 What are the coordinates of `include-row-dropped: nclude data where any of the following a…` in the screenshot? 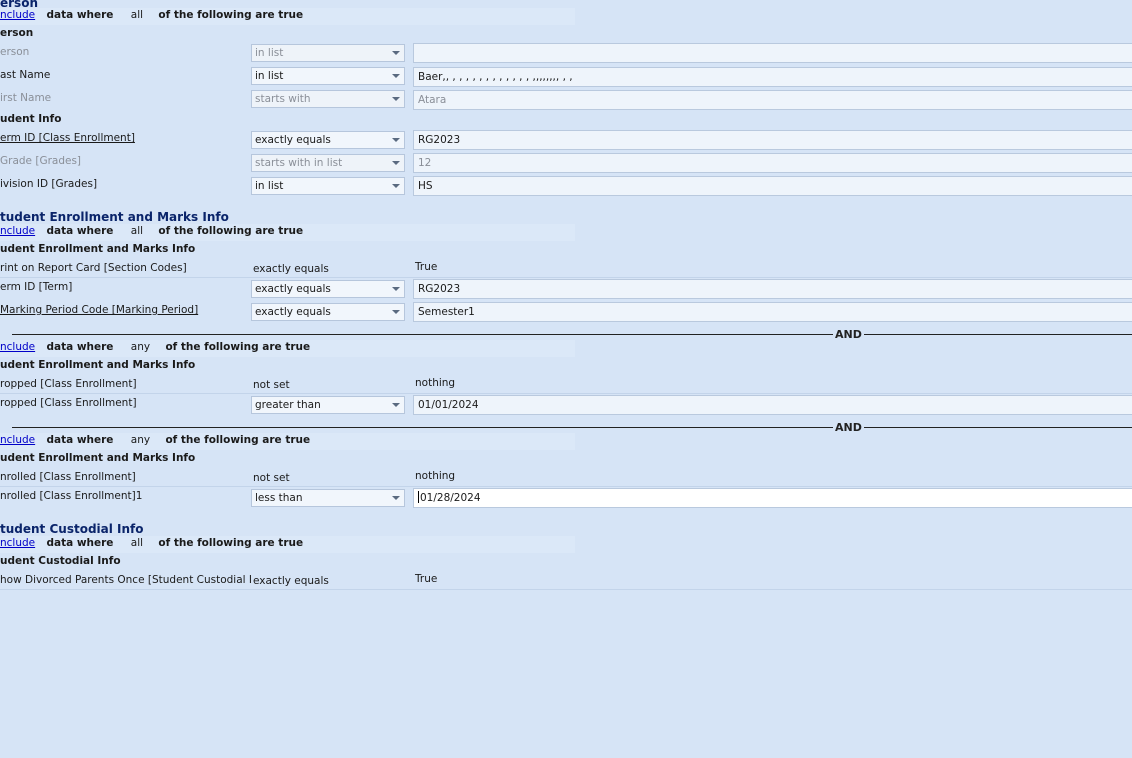 It's located at (155, 349).